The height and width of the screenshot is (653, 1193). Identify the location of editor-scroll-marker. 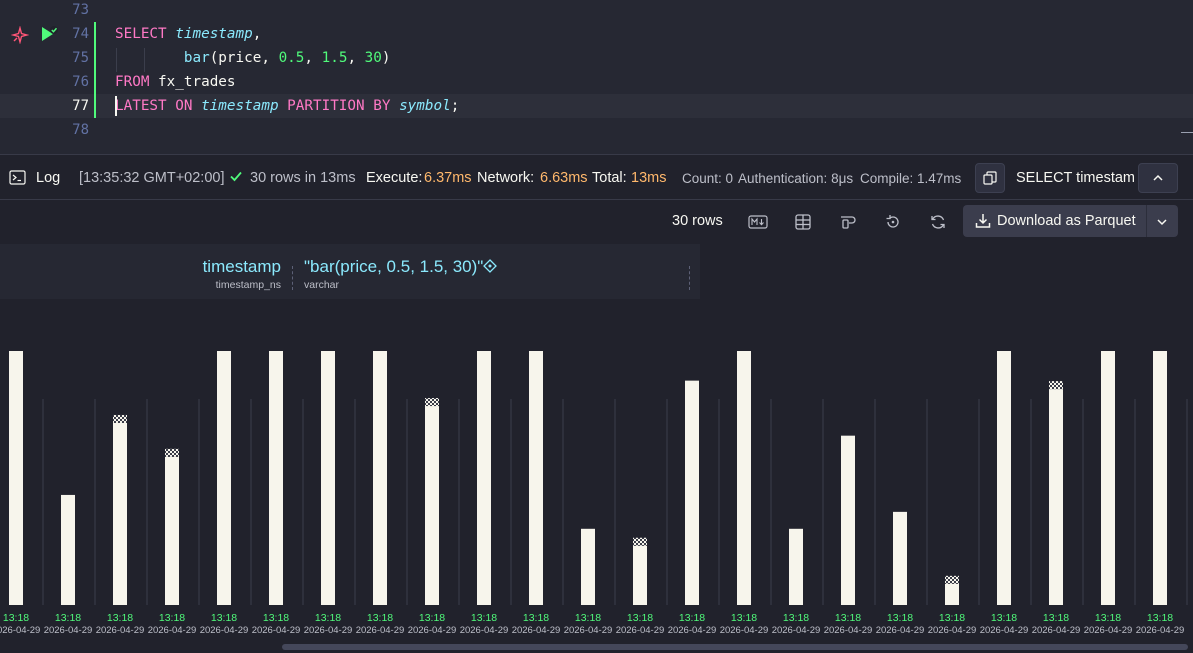
(1187, 132).